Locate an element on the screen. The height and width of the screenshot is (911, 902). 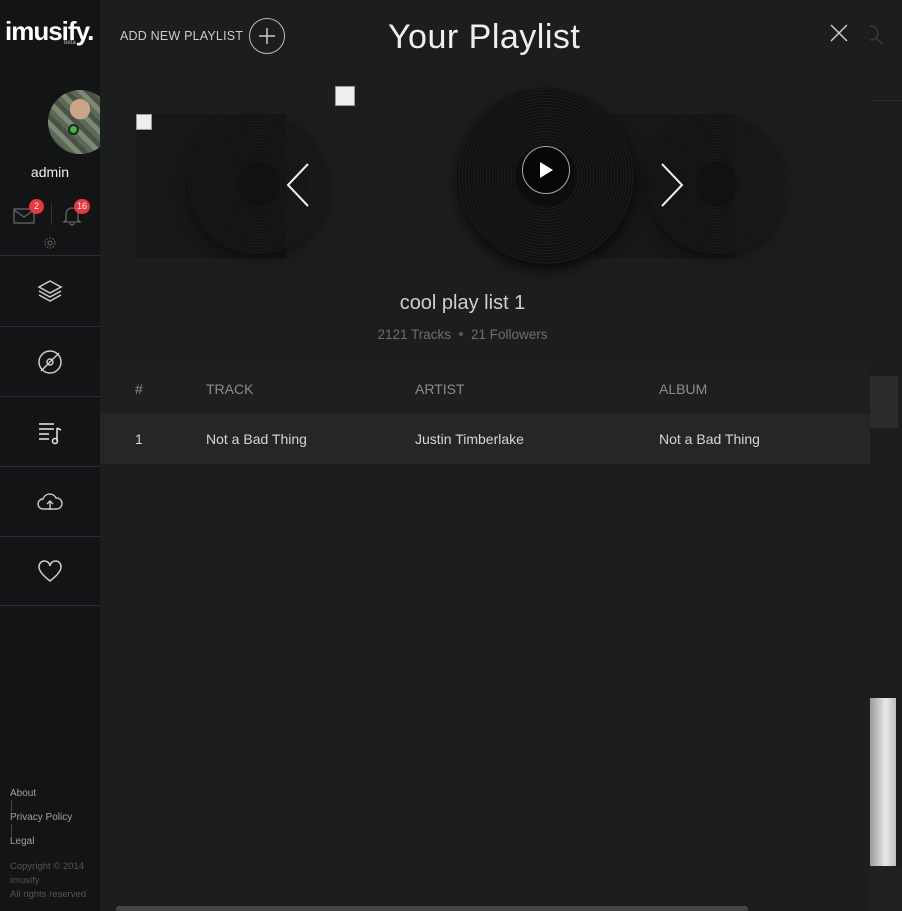
column-header-album: ALBUM is located at coordinates (683, 389).